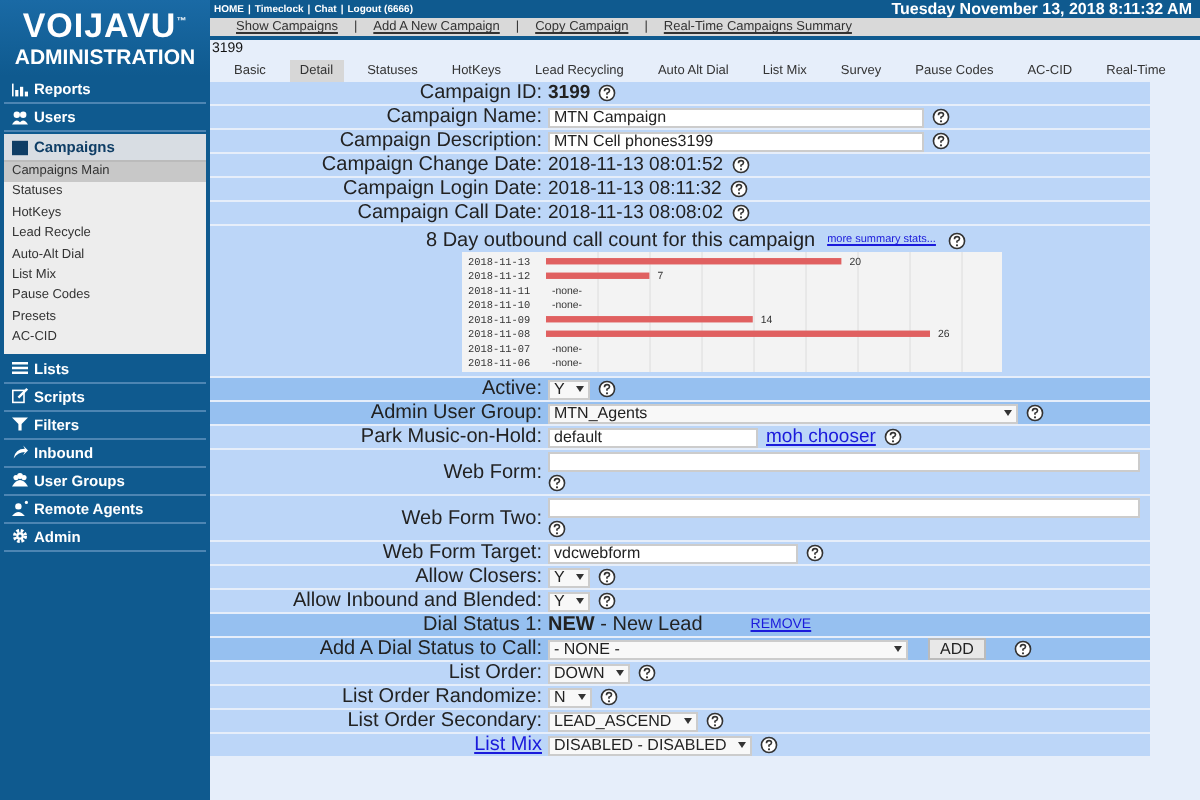 This screenshot has height=800, width=1200. I want to click on dropdown: LEAD_ASCEND, so click(623, 721).